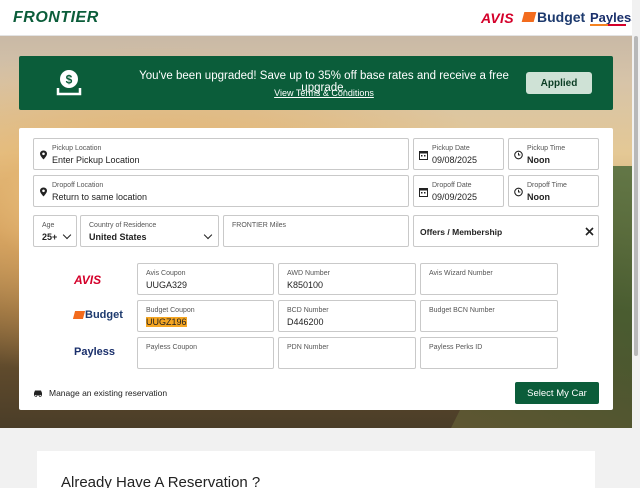 This screenshot has height=488, width=640. I want to click on dollar-tray-icon: $, so click(69, 83).